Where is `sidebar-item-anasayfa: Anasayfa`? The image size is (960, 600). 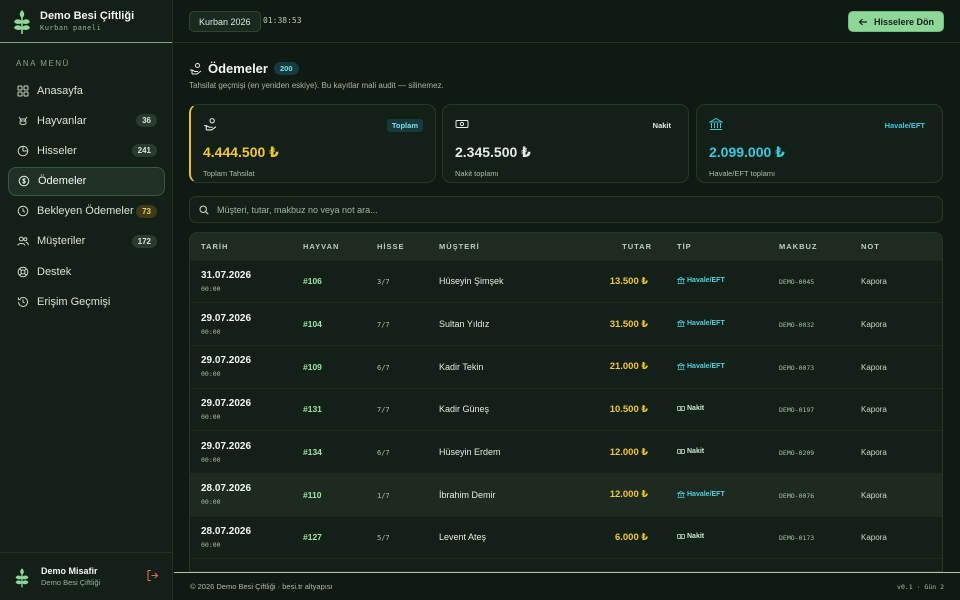 sidebar-item-anasayfa: Anasayfa is located at coordinates (86, 90).